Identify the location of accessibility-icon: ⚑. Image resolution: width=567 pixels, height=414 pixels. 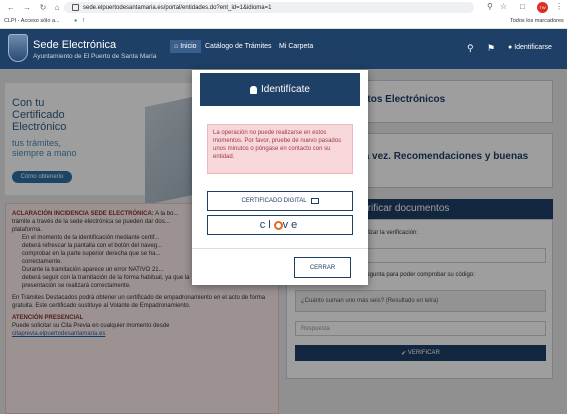
(491, 48).